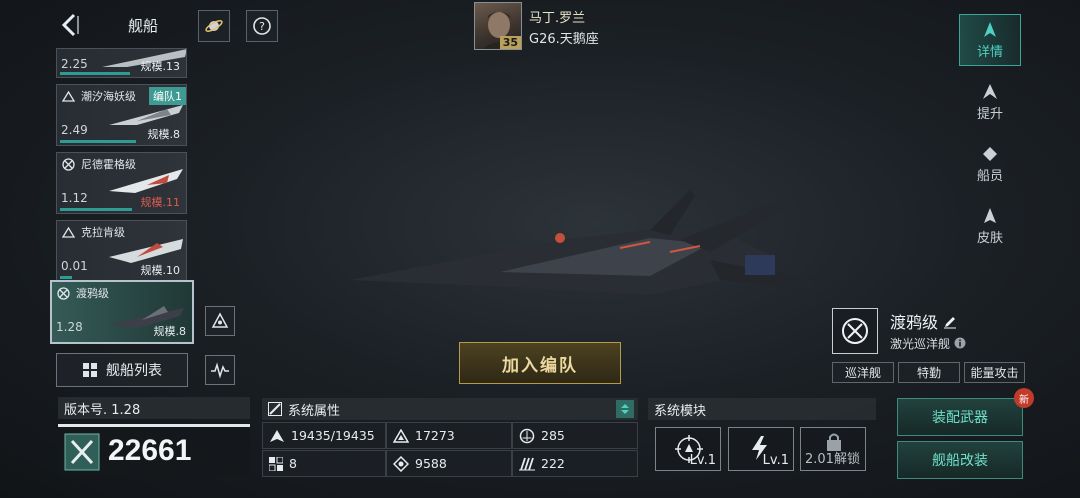  I want to click on ship-scale: 规模.13, so click(160, 66).